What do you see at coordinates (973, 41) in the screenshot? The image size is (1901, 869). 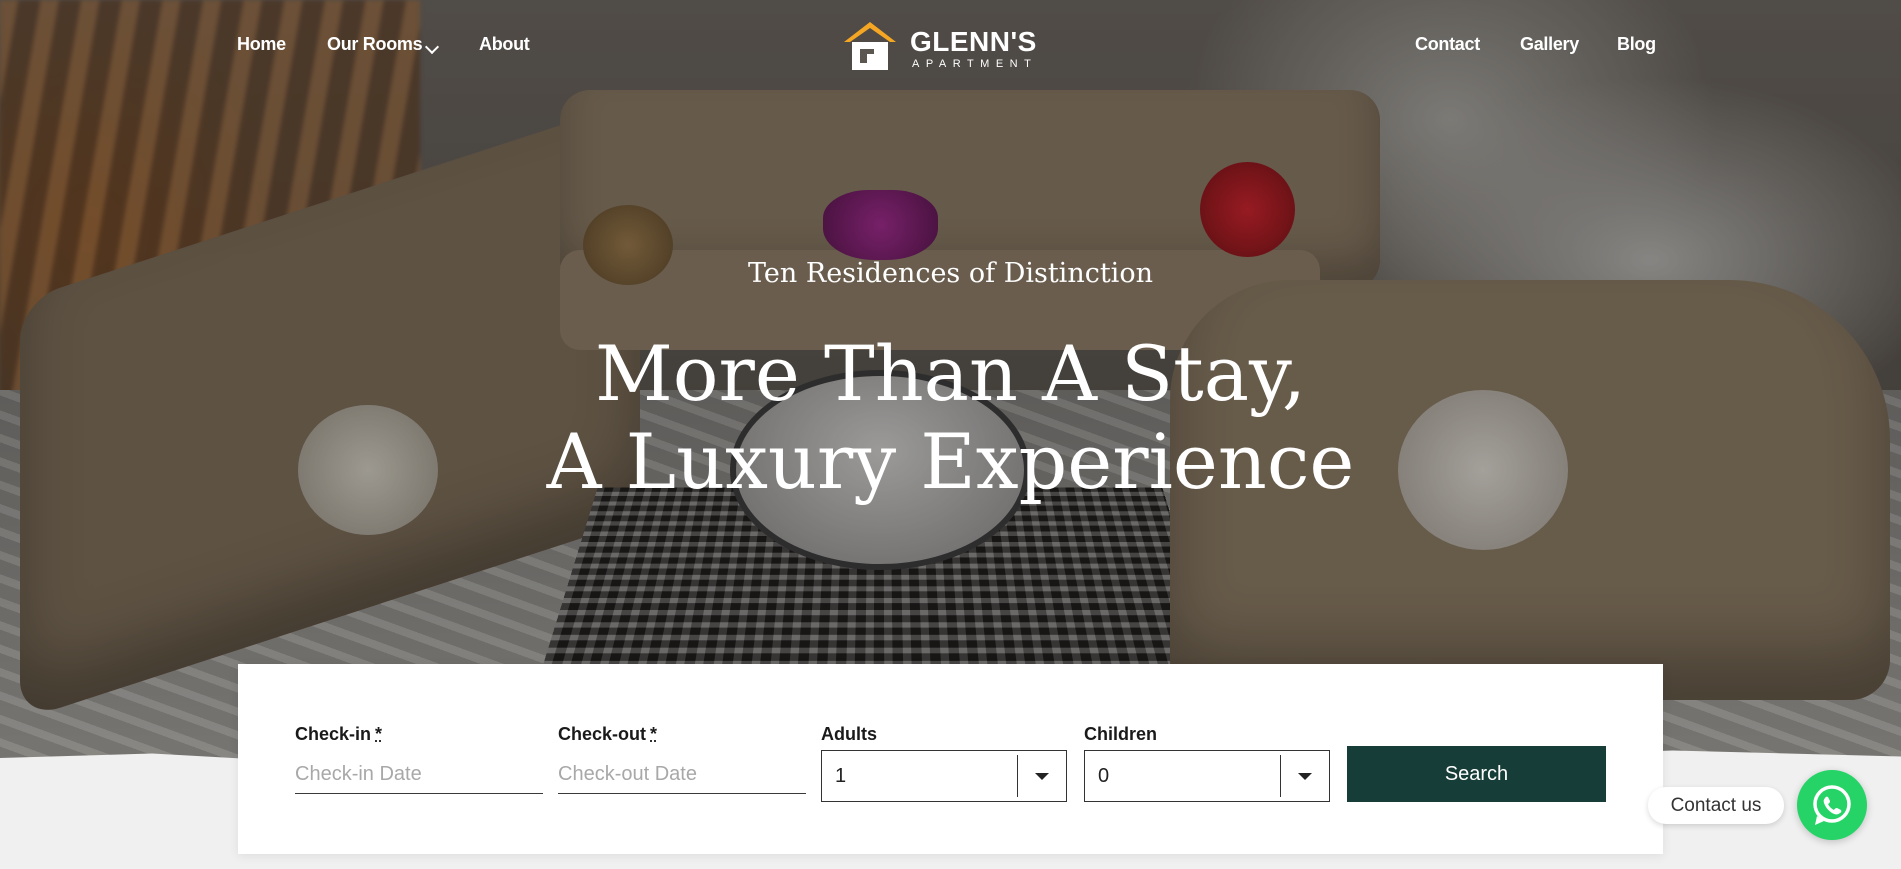 I see `logo-name: GLENN'S` at bounding box center [973, 41].